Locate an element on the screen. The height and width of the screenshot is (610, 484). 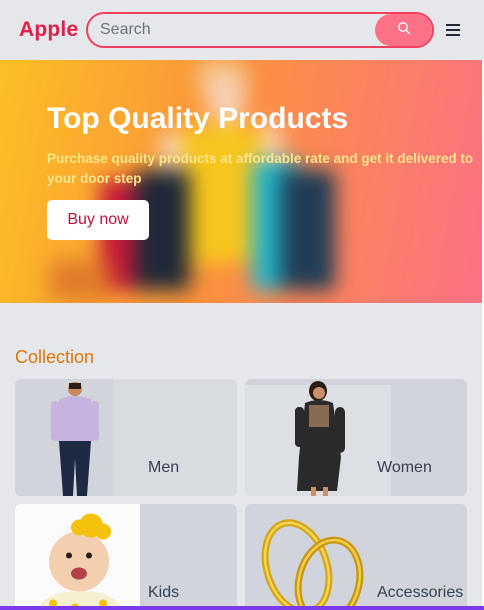
search-input is located at coordinates (235, 30).